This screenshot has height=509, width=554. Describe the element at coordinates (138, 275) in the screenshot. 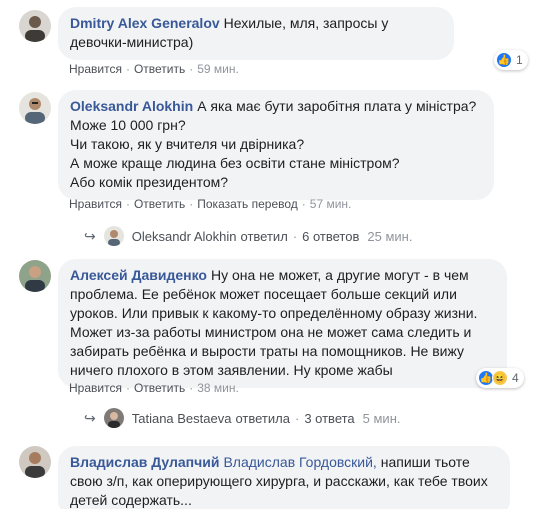

I see `comment-author: Алексей Давиденко` at that location.